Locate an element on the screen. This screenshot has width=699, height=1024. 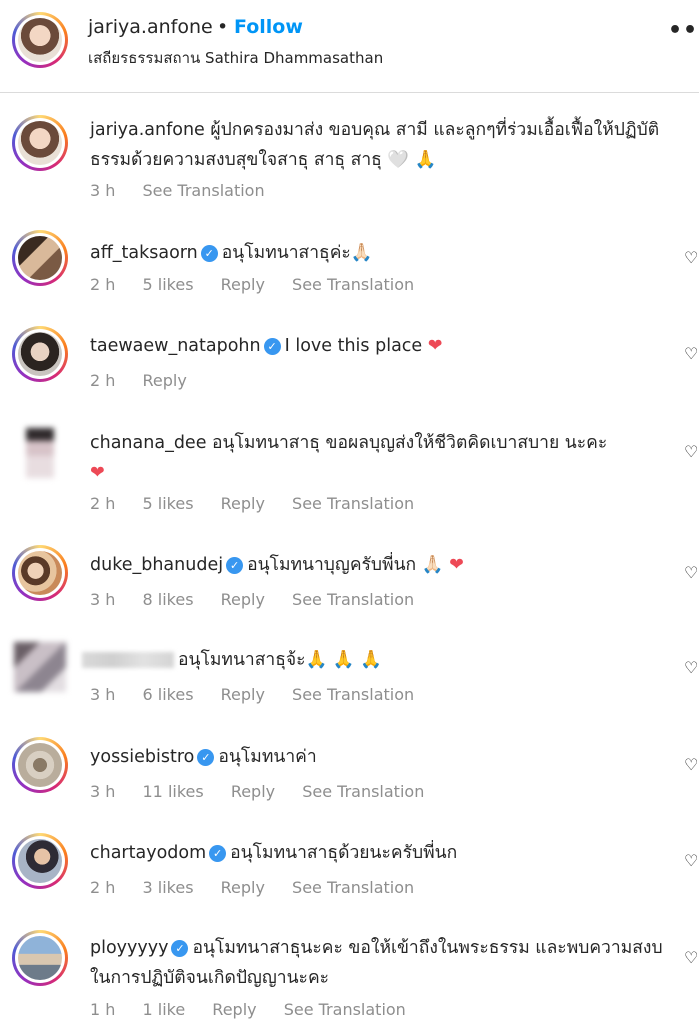
comment-text: duke_bhanudej ✓ อนุโมทนาบุญครับพี่นก 🙏🏻 ❤ is located at coordinates (380, 565).